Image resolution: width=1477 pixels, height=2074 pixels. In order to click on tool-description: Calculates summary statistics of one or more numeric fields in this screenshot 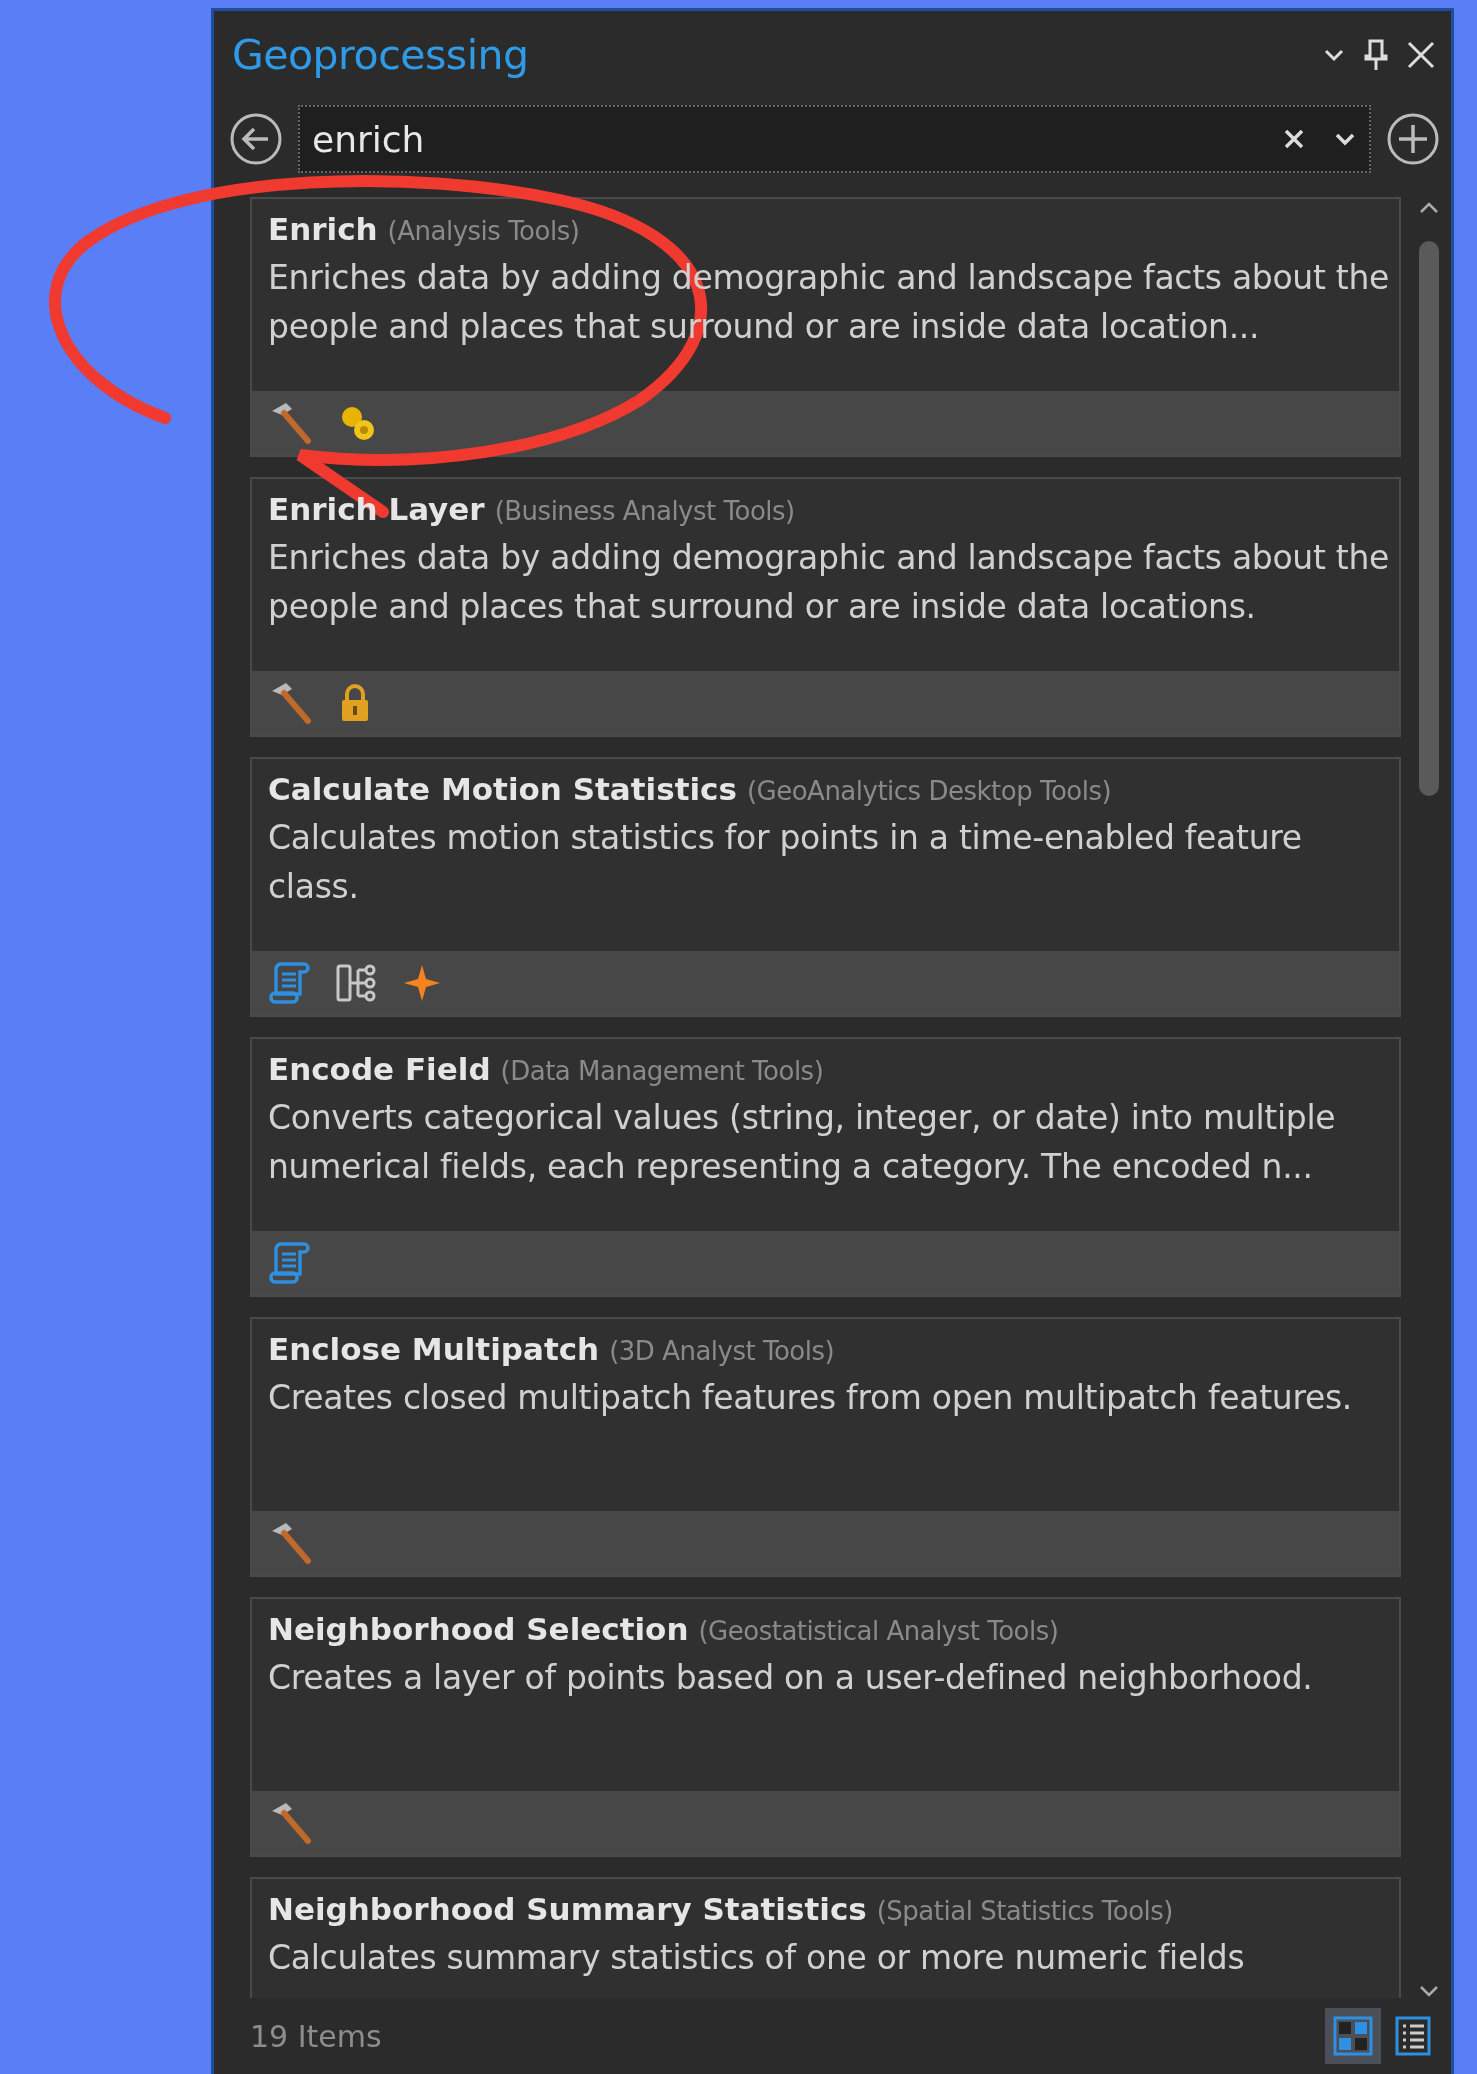, I will do `click(757, 1958)`.